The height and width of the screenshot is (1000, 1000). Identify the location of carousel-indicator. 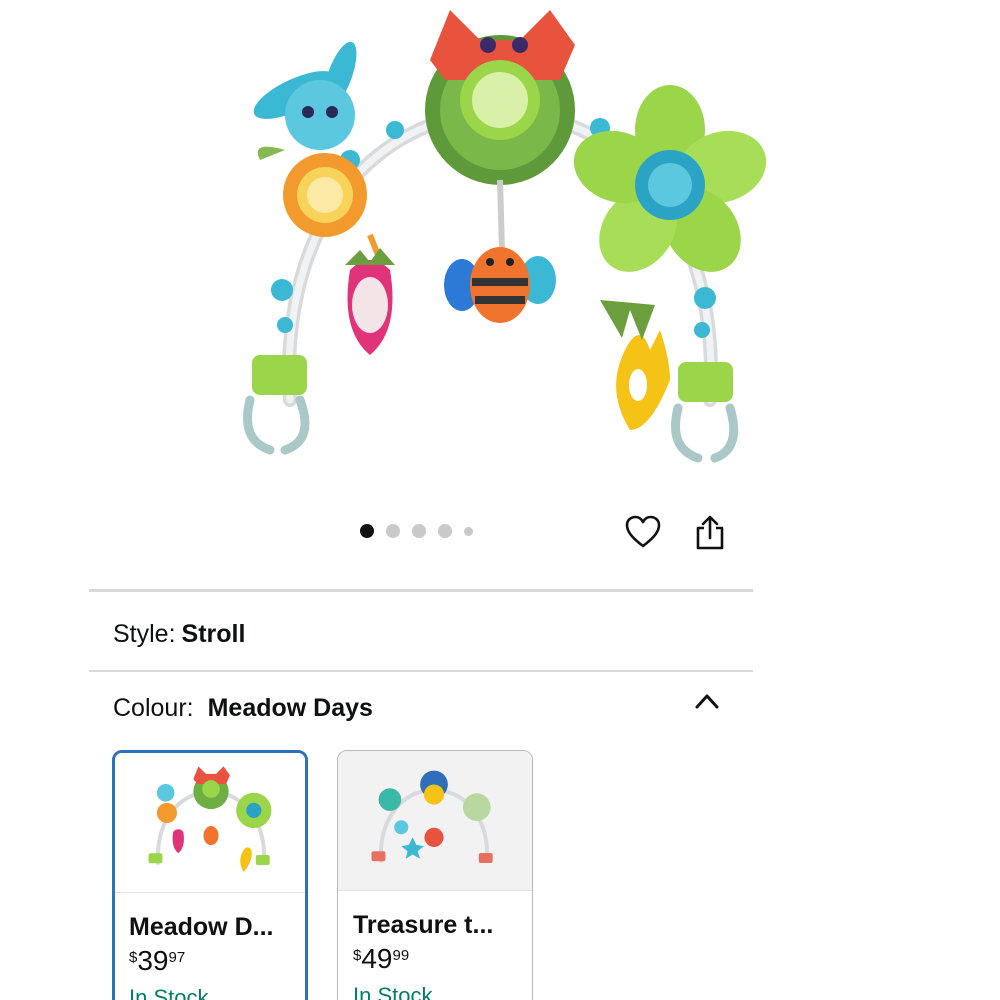
(416, 531).